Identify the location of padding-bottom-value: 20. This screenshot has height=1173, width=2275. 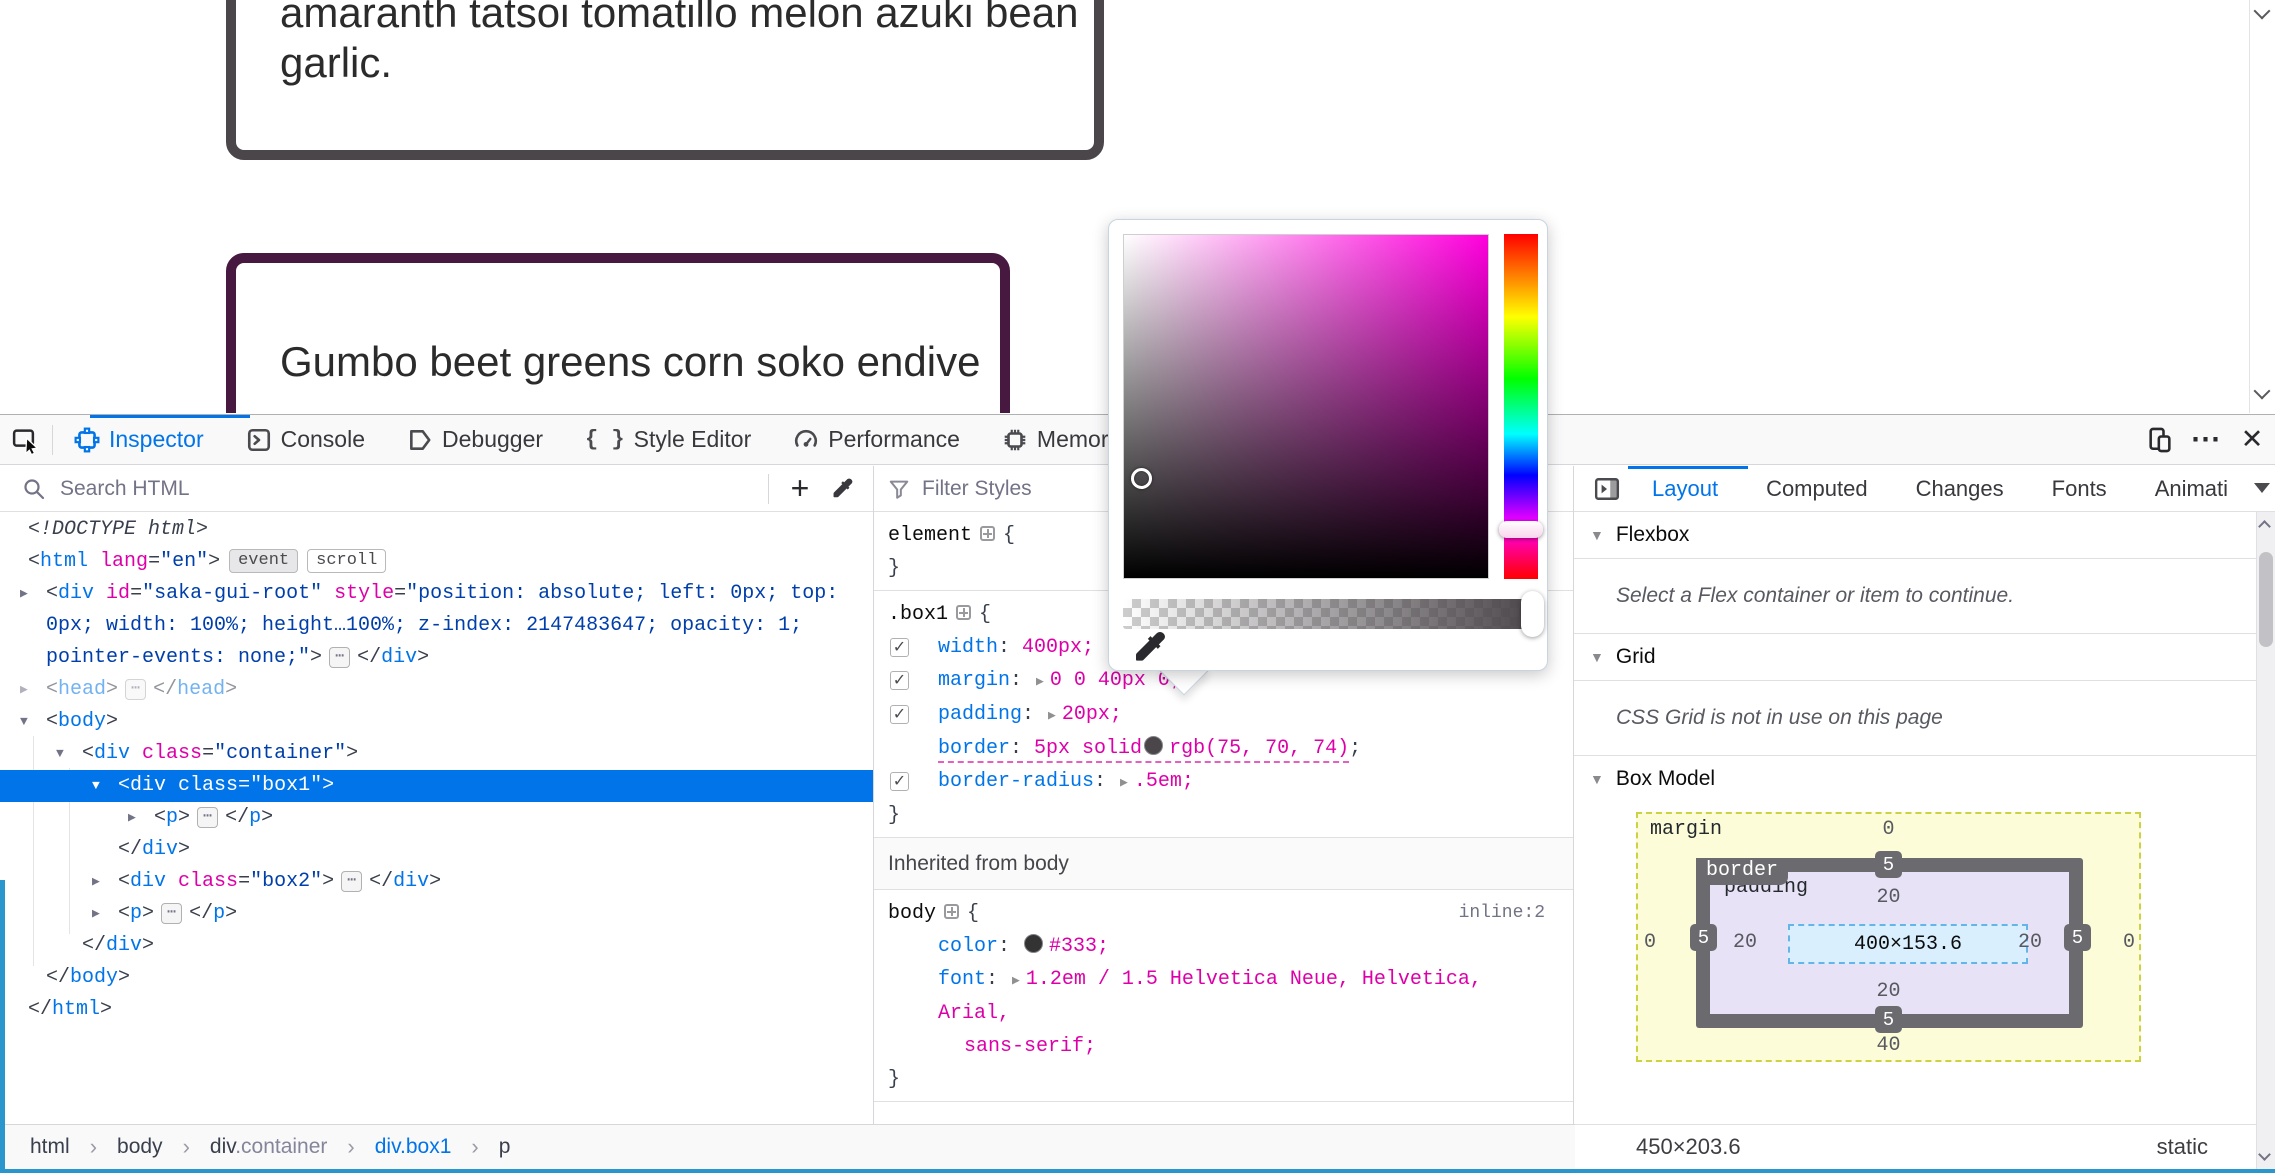
(1888, 991).